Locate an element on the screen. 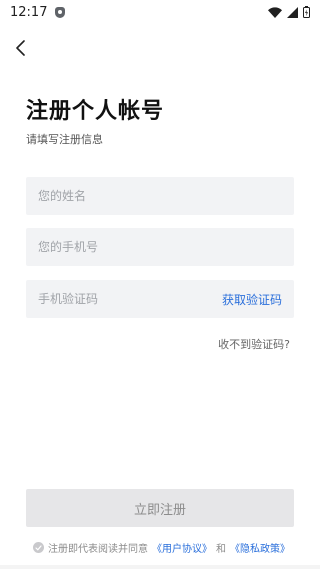 The width and height of the screenshot is (320, 569). check-circle-icon is located at coordinates (38, 547).